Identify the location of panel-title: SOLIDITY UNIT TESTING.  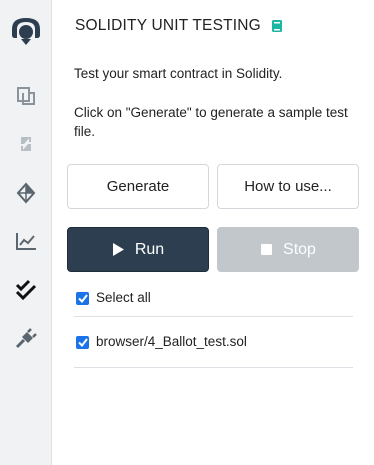
(179, 26).